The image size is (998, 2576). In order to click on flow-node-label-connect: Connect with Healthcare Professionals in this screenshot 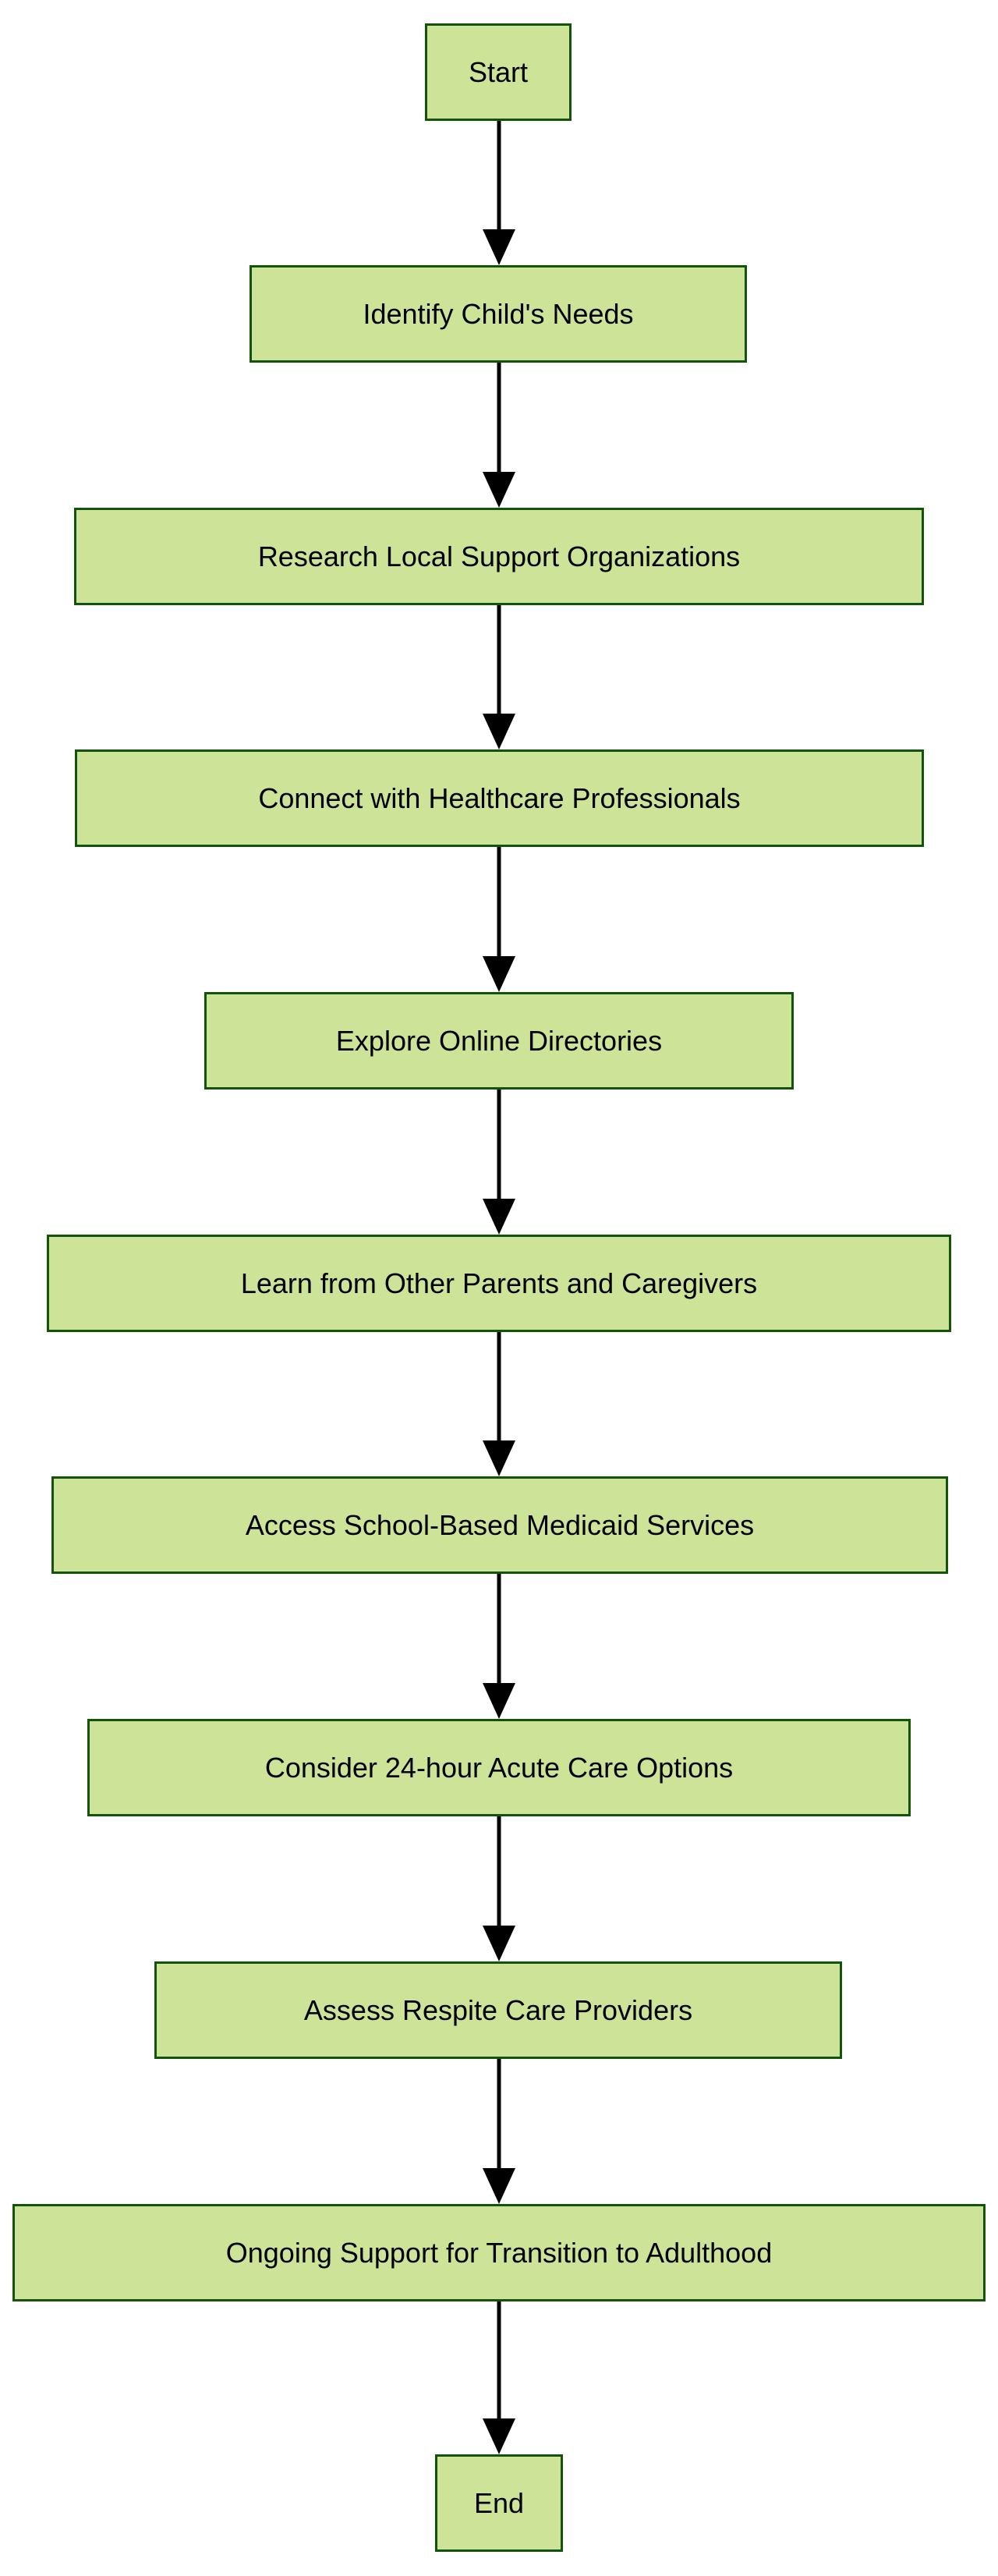, I will do `click(499, 797)`.